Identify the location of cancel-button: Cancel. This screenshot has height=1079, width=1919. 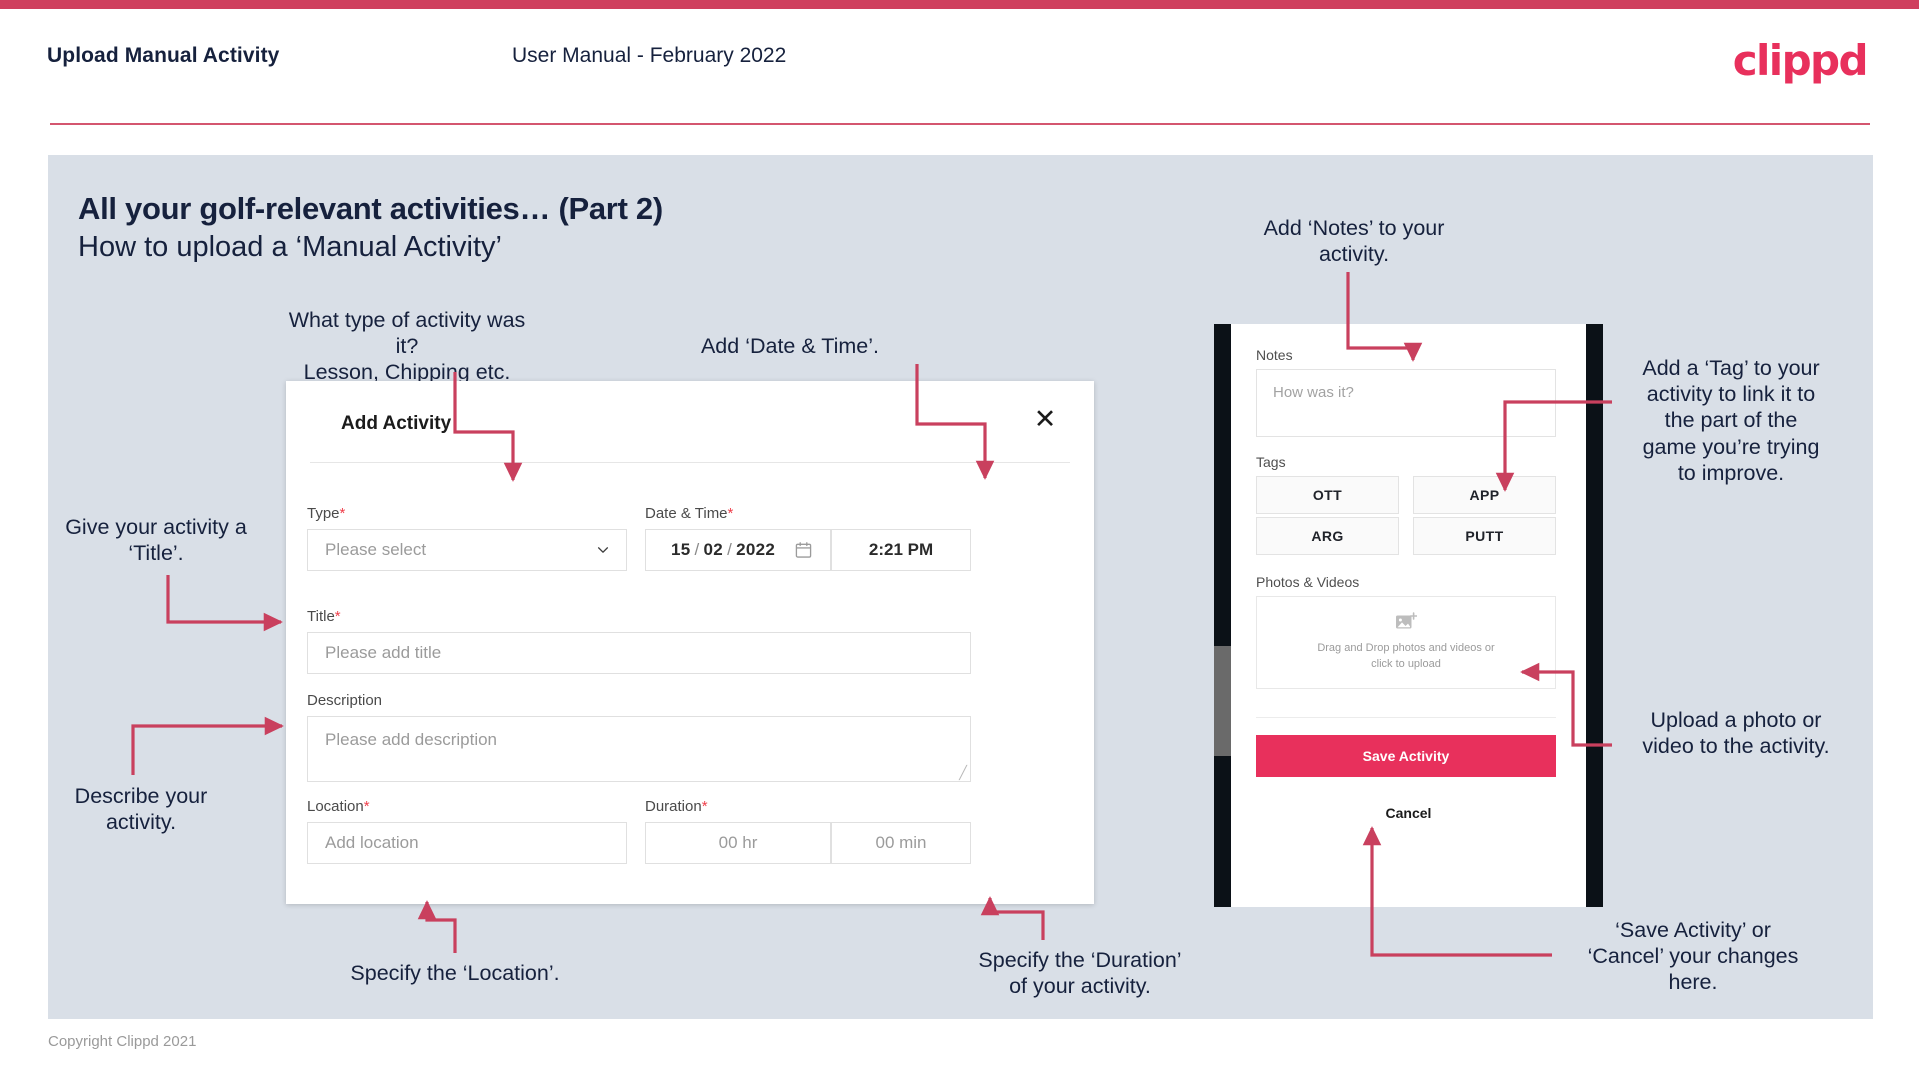
(1408, 813).